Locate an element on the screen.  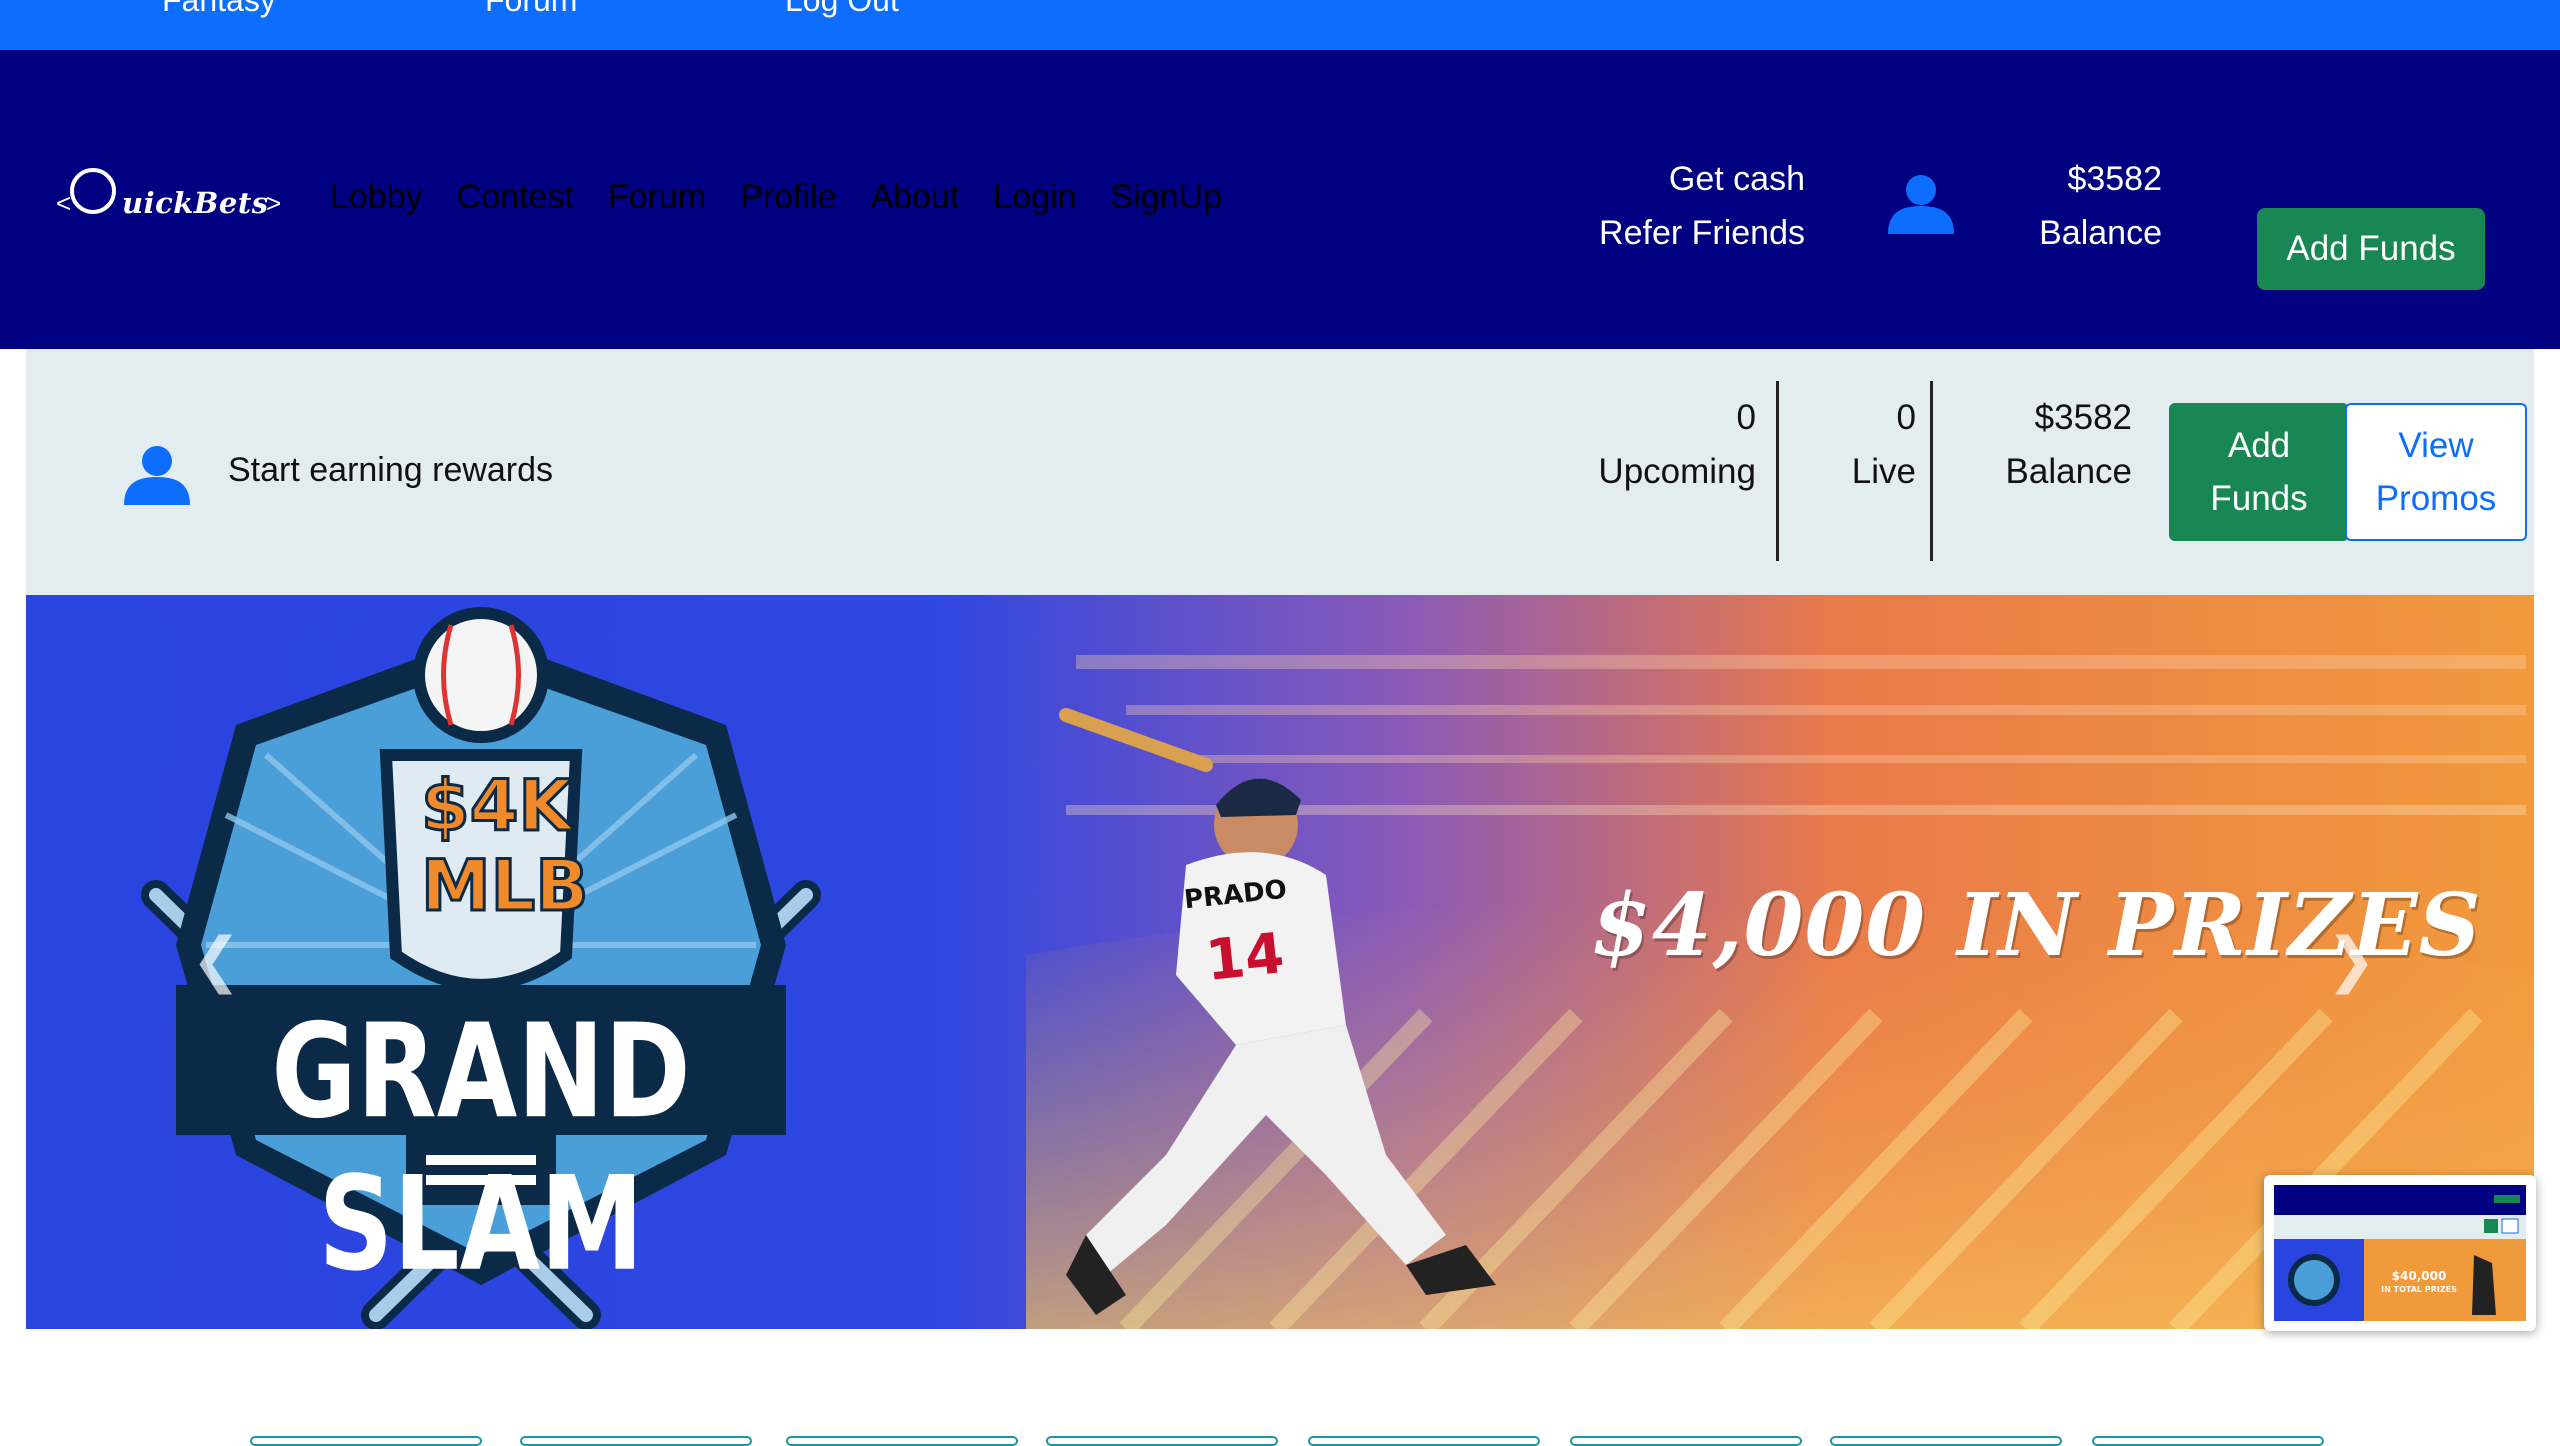
badge-mid-text: MLB is located at coordinates (505, 886).